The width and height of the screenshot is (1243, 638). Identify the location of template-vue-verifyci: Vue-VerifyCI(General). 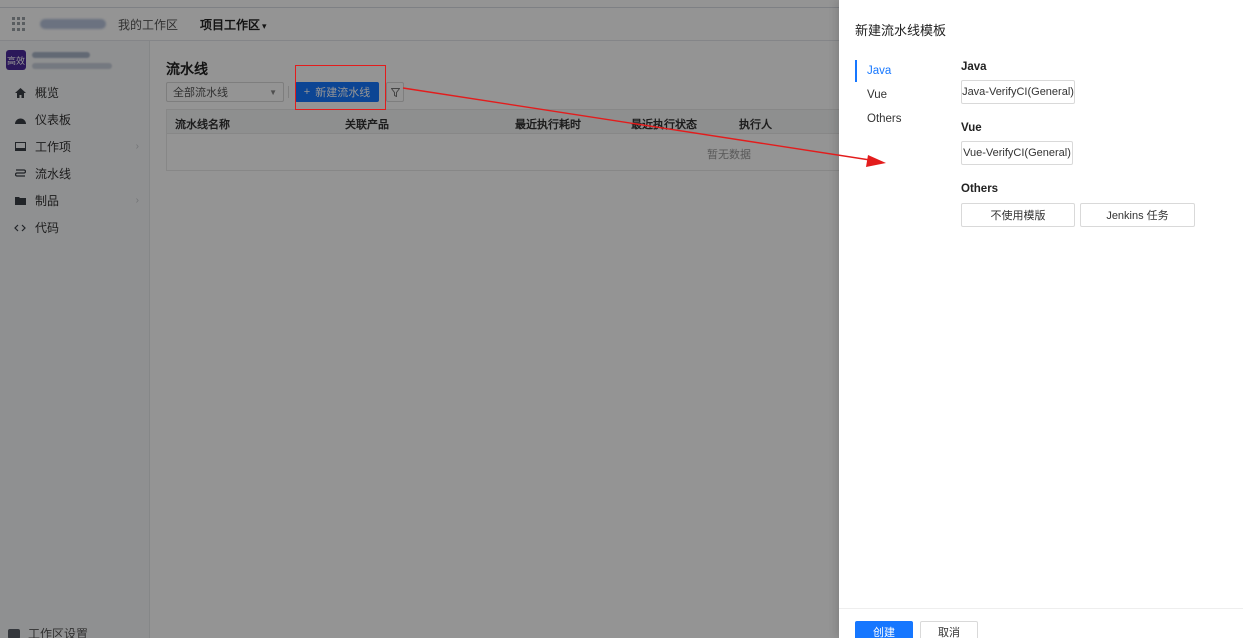
(1017, 153).